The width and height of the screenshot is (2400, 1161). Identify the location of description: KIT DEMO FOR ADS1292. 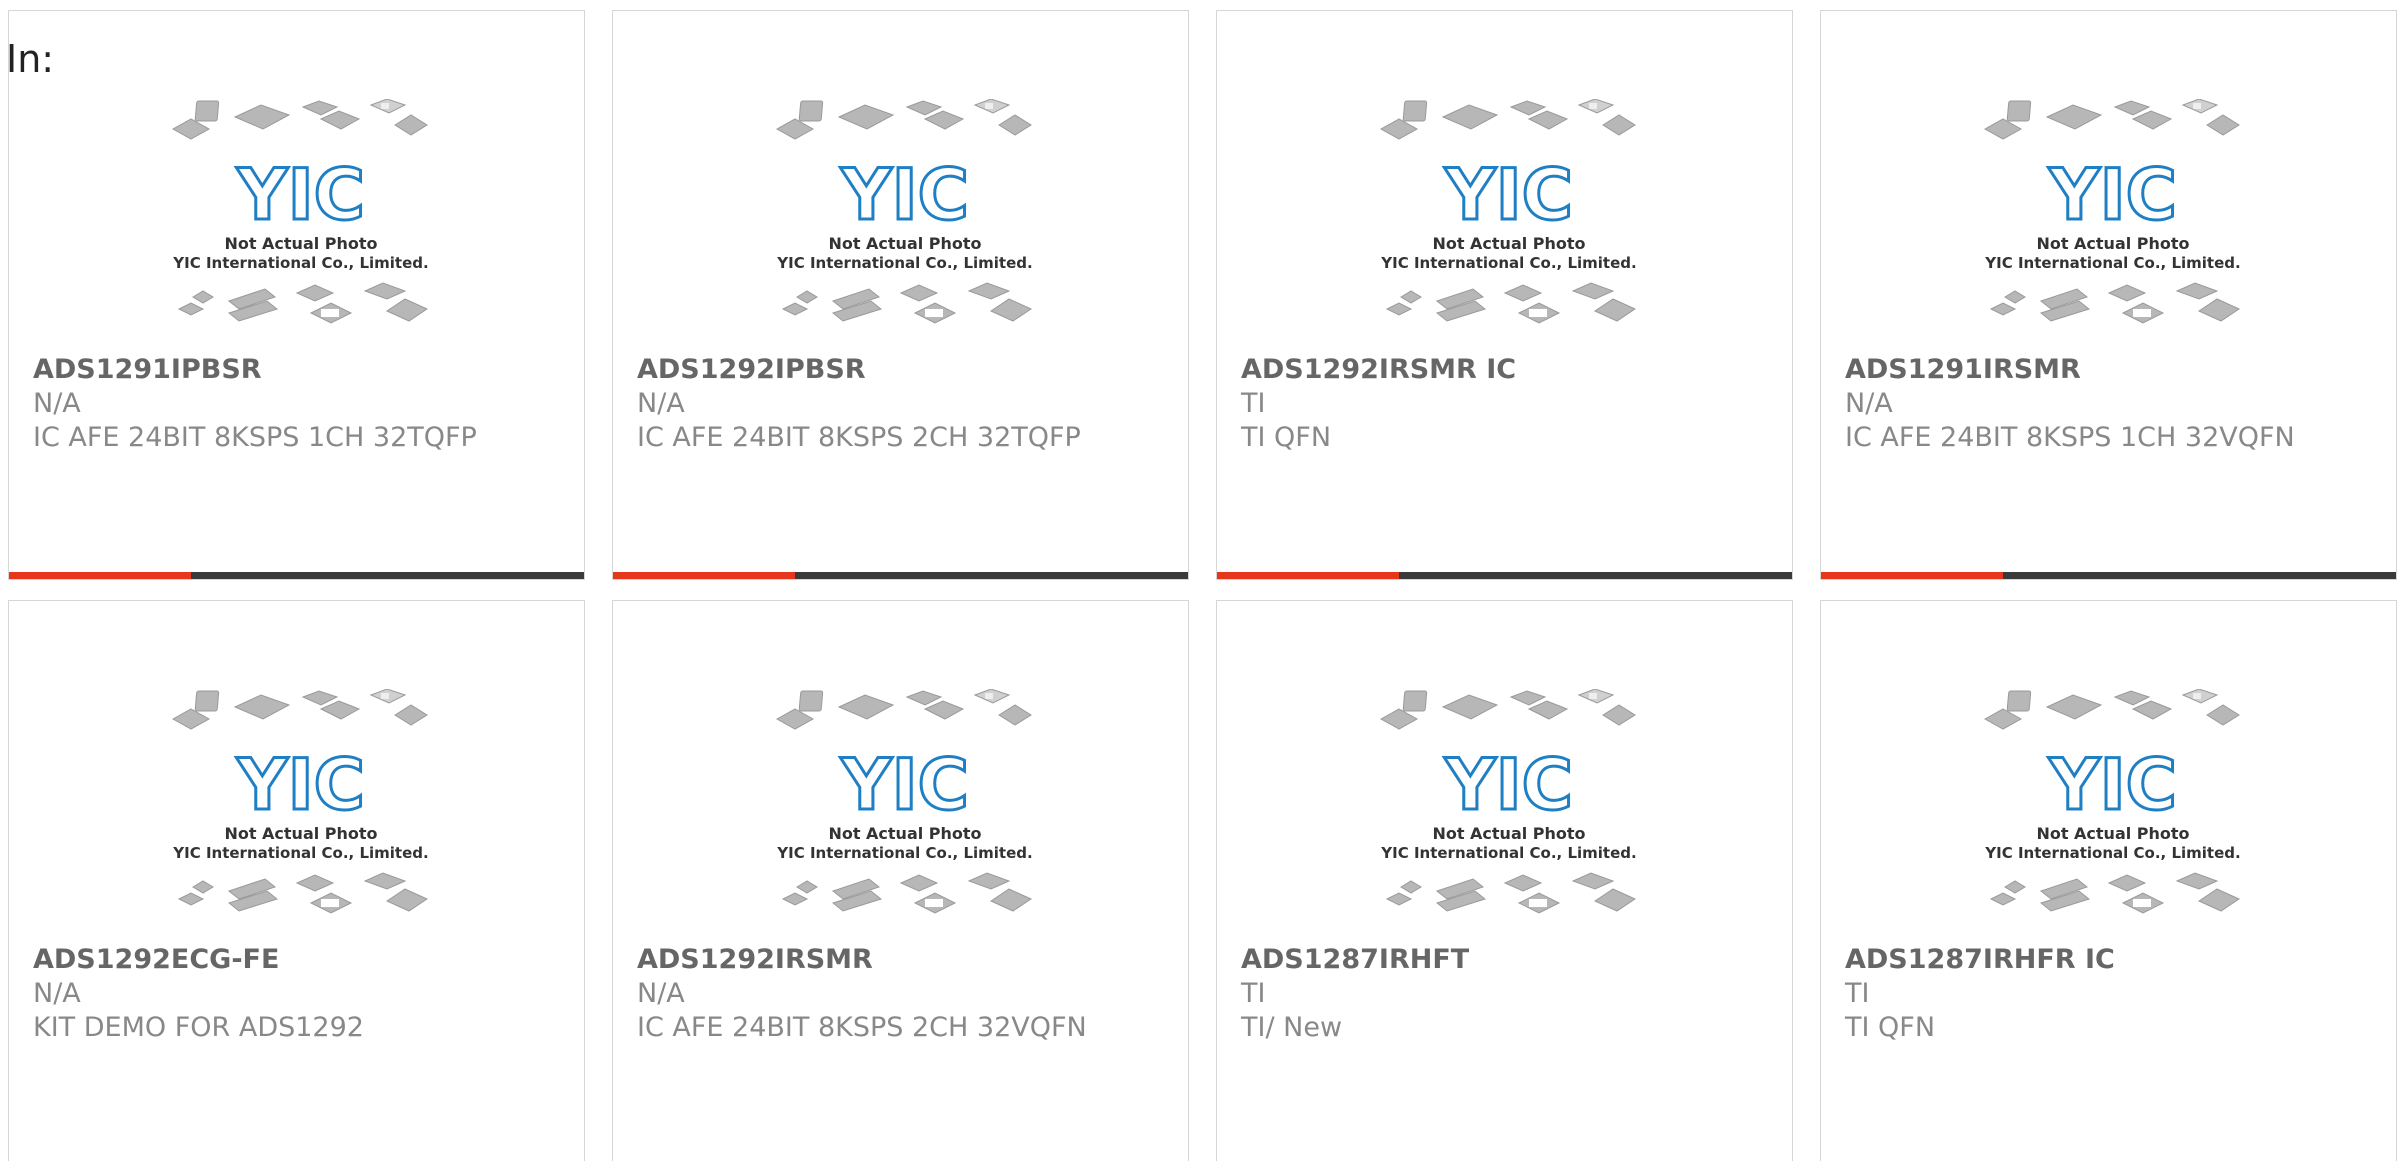
(198, 1027).